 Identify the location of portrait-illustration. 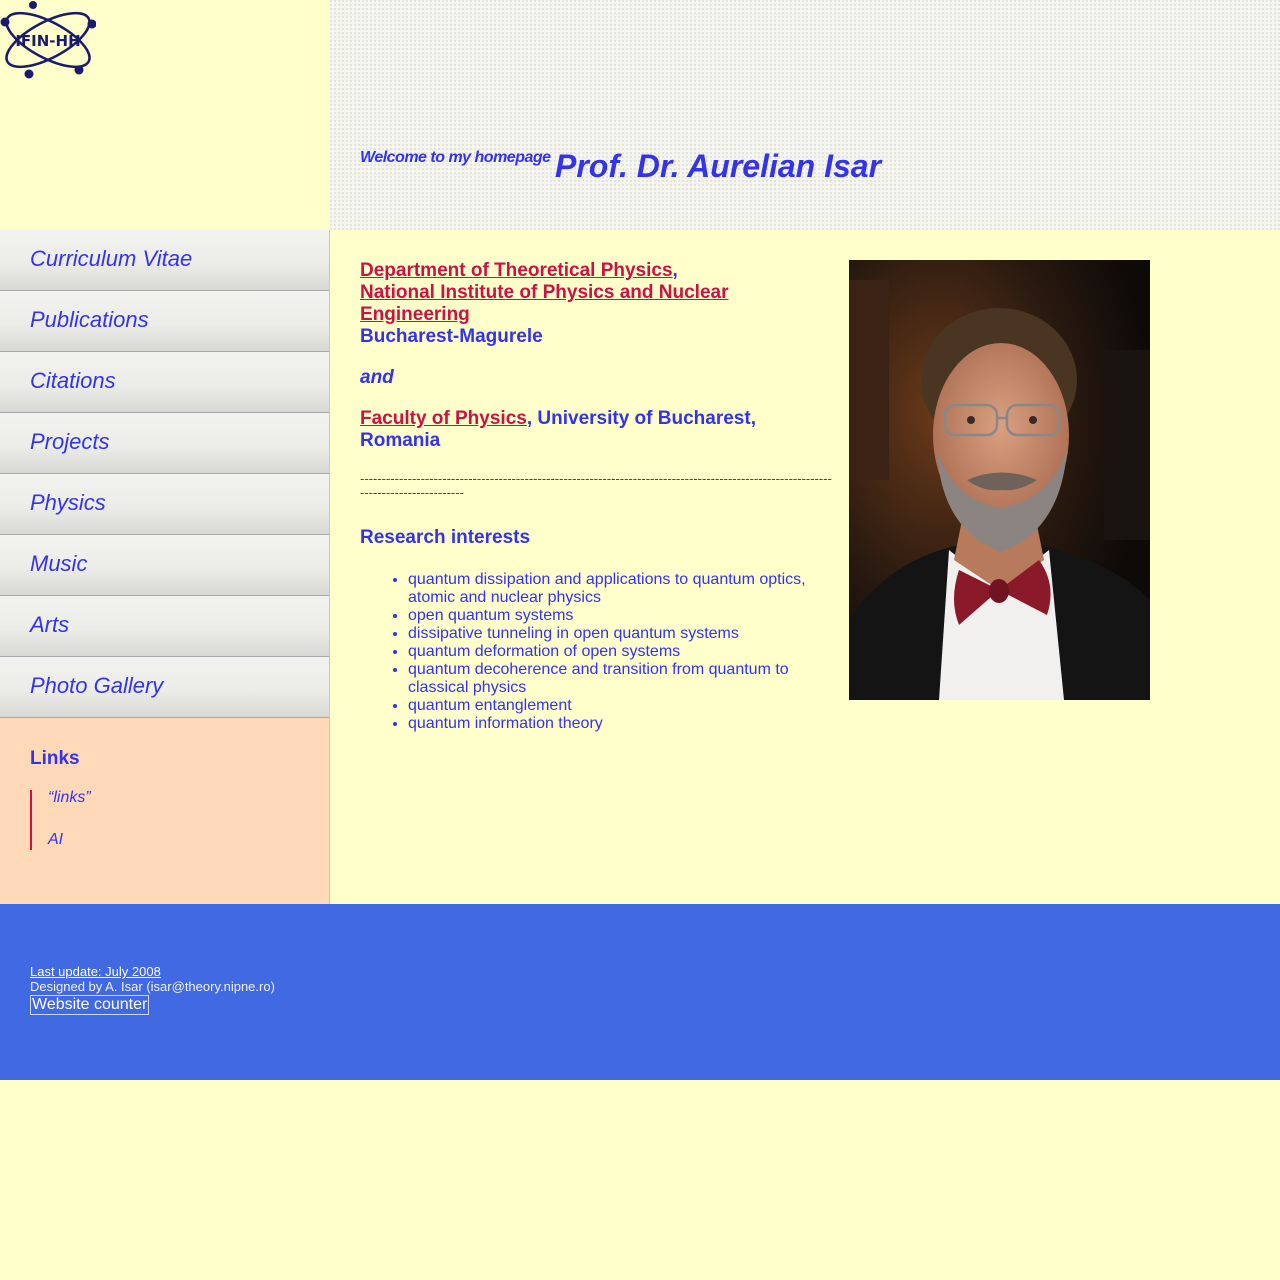
(999, 480).